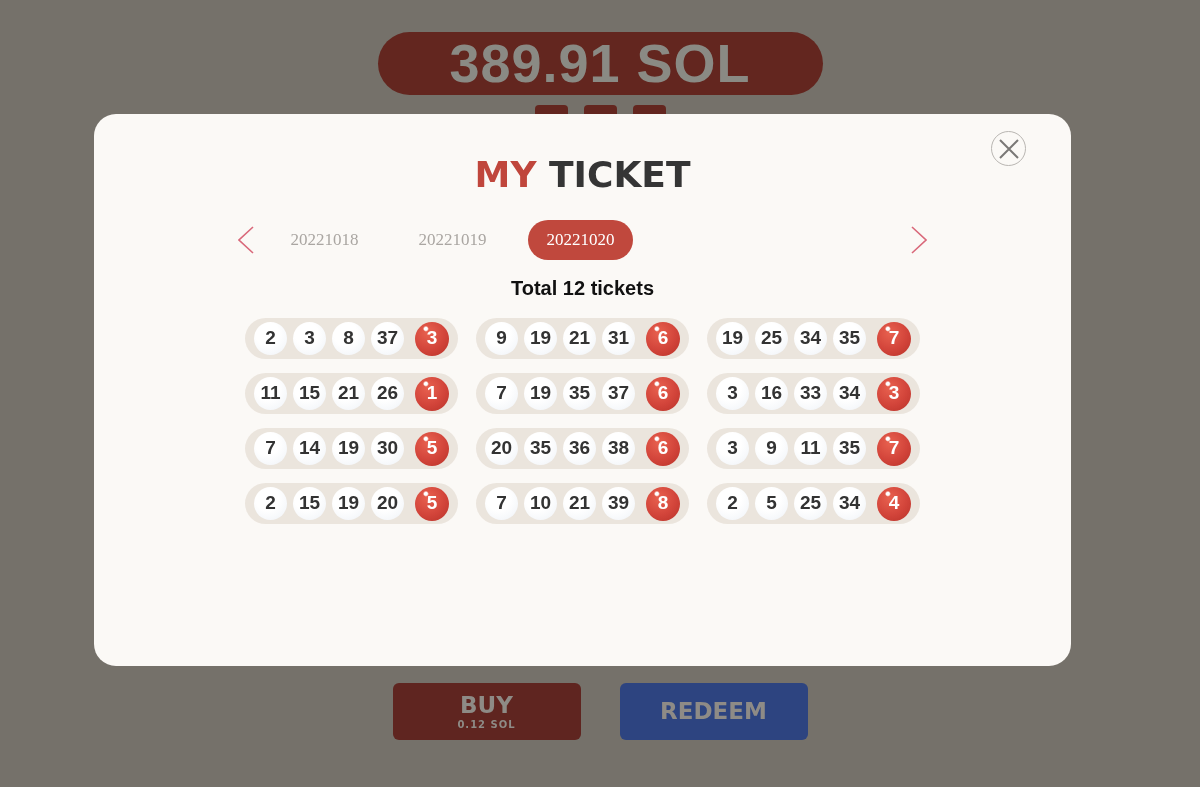 This screenshot has width=1200, height=787. I want to click on bonus-ball: 4, so click(894, 503).